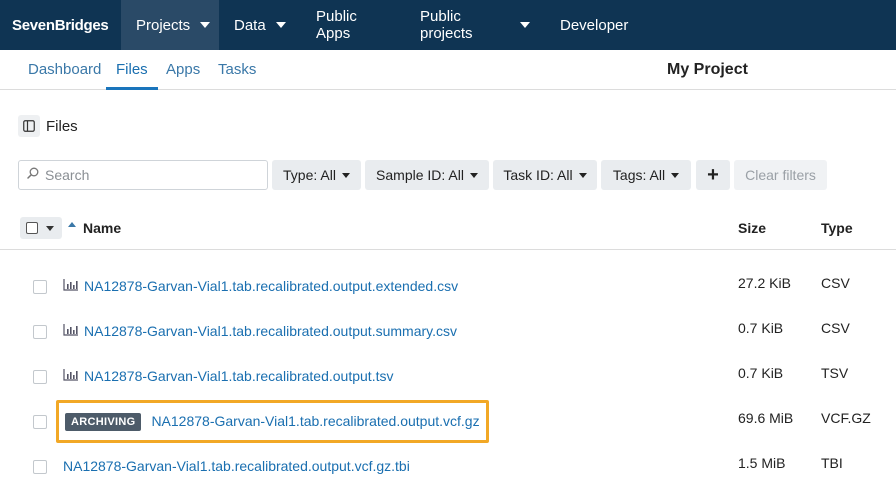 This screenshot has height=488, width=896. Describe the element at coordinates (764, 283) in the screenshot. I see `file-size: 27.2 KiB` at that location.